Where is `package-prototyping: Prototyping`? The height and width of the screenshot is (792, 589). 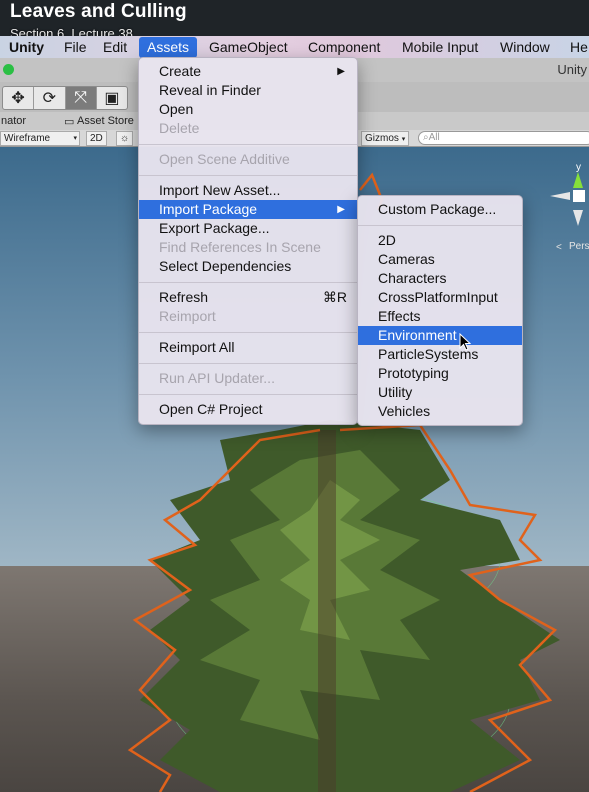 package-prototyping: Prototyping is located at coordinates (440, 373).